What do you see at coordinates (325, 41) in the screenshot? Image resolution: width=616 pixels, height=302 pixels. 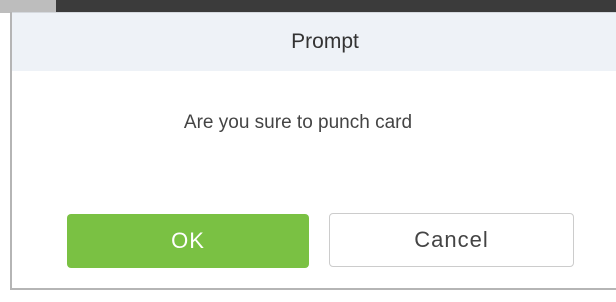 I see `dialog-title: Prompt` at bounding box center [325, 41].